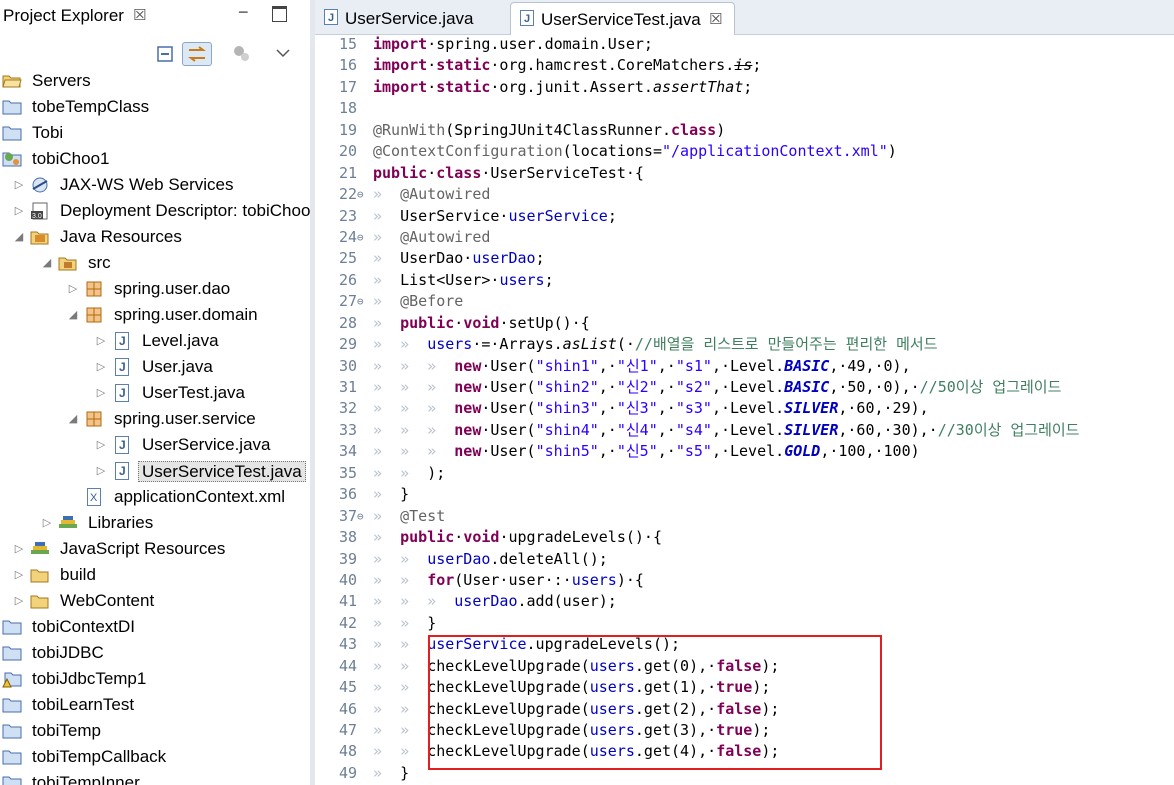  What do you see at coordinates (242, 54) in the screenshot?
I see `focus-on-active-task-icon` at bounding box center [242, 54].